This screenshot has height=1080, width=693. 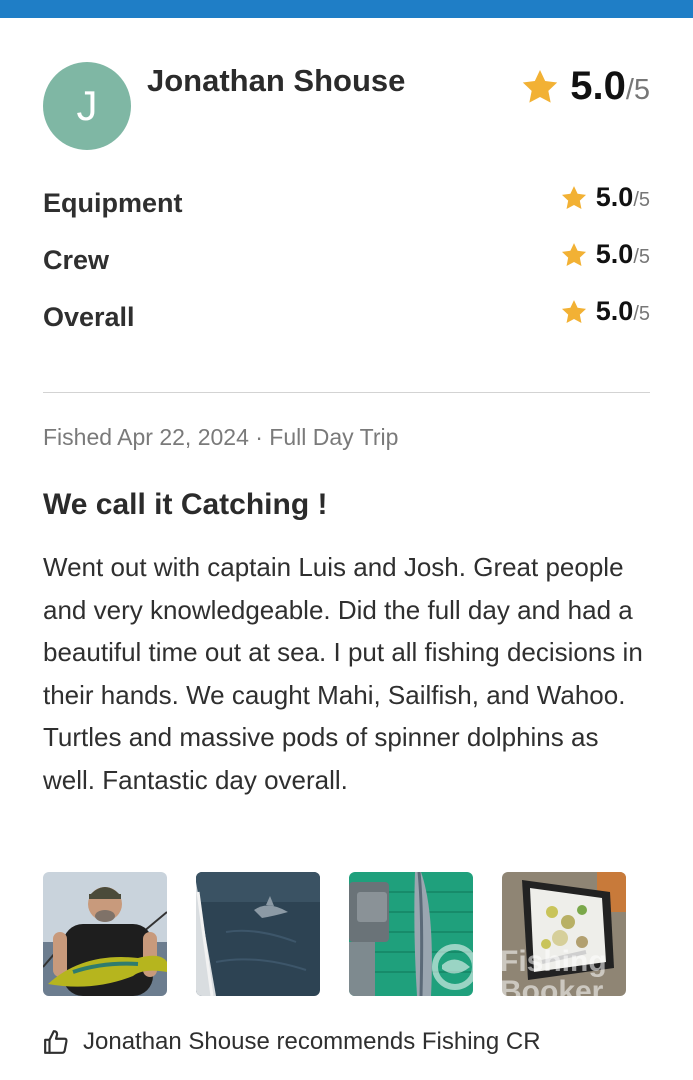 What do you see at coordinates (76, 260) in the screenshot?
I see `category-label: Crew` at bounding box center [76, 260].